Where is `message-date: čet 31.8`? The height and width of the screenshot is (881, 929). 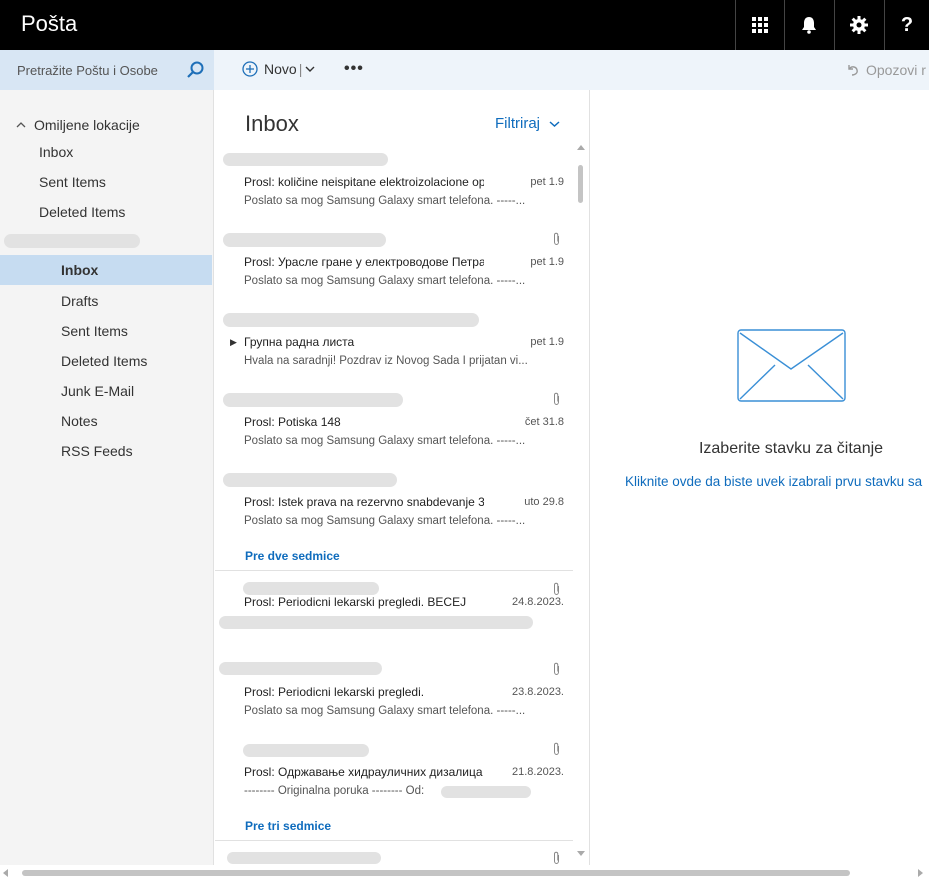
message-date: čet 31.8 is located at coordinates (544, 422).